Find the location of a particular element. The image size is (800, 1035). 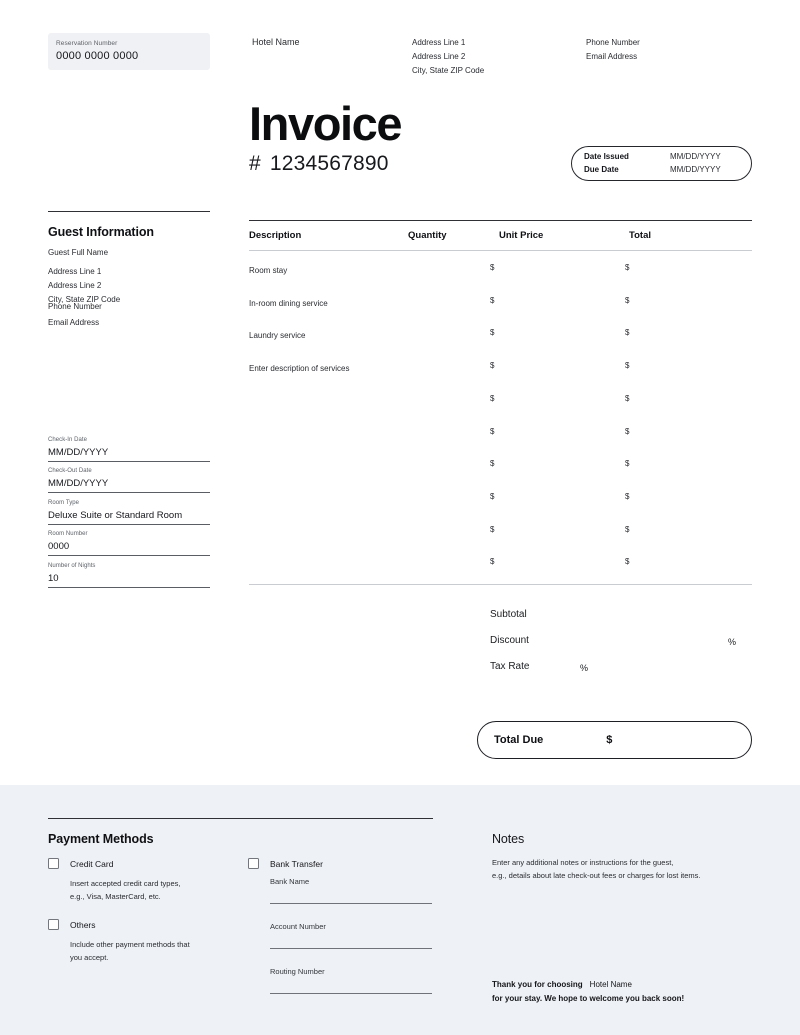

hash-symbol: # is located at coordinates (255, 163).